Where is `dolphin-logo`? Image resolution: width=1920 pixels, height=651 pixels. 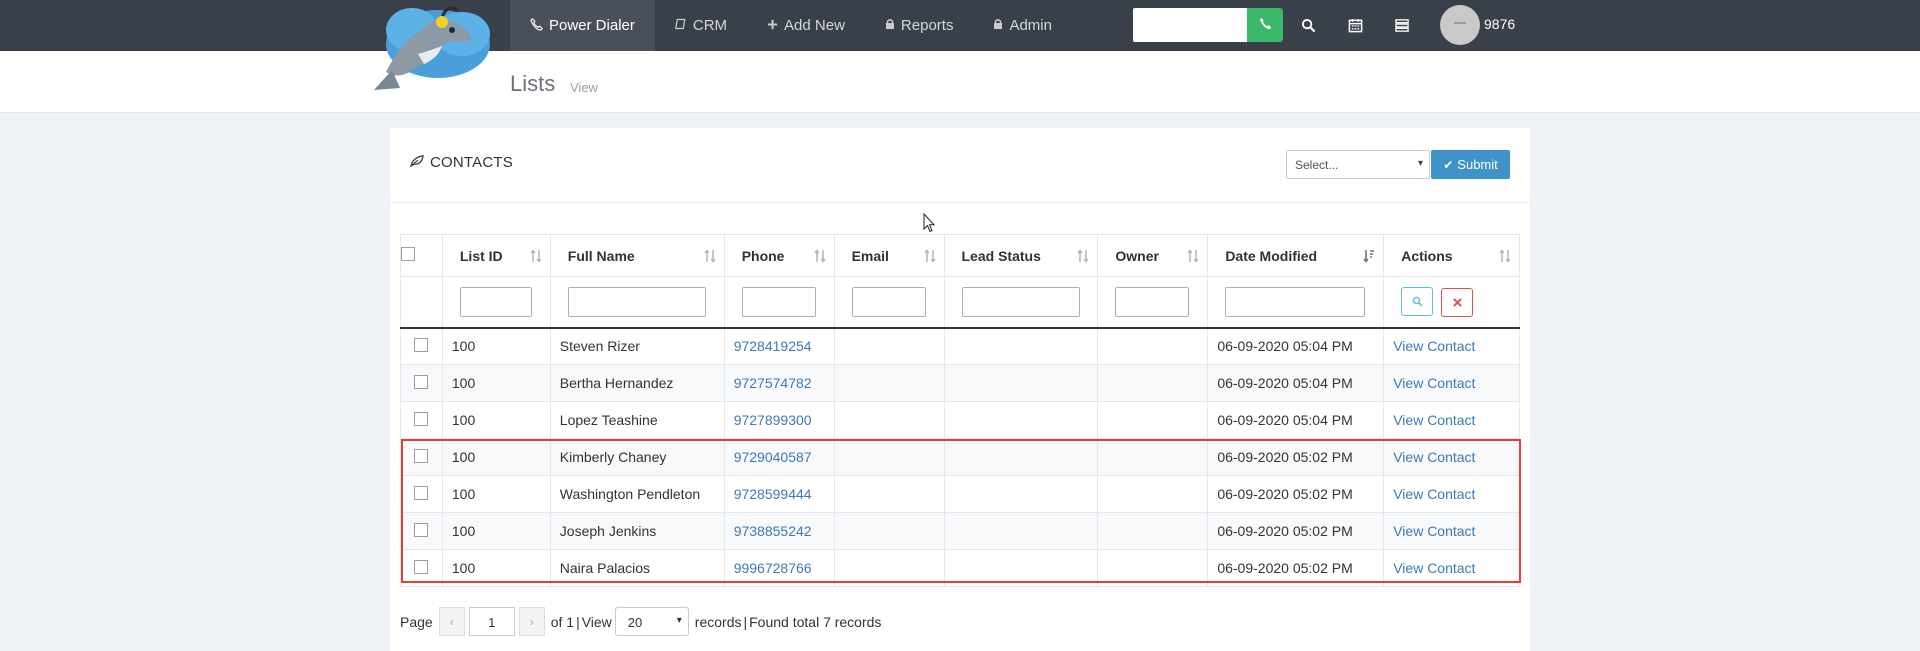 dolphin-logo is located at coordinates (435, 46).